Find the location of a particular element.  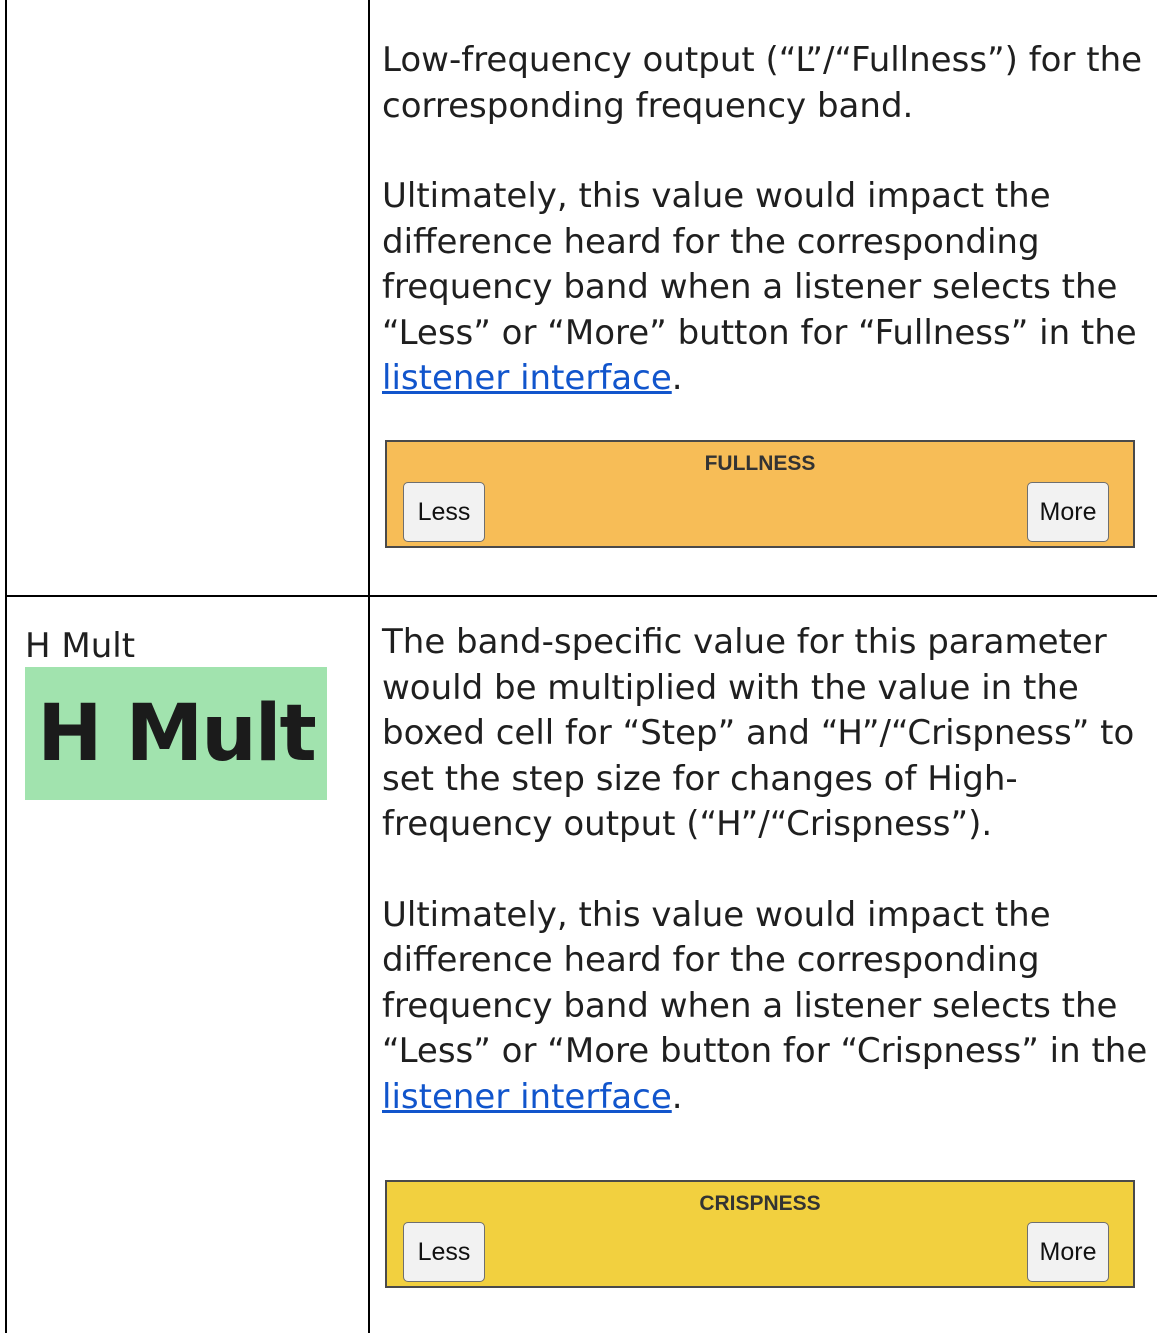

crispness-less-button: Less is located at coordinates (444, 1252).